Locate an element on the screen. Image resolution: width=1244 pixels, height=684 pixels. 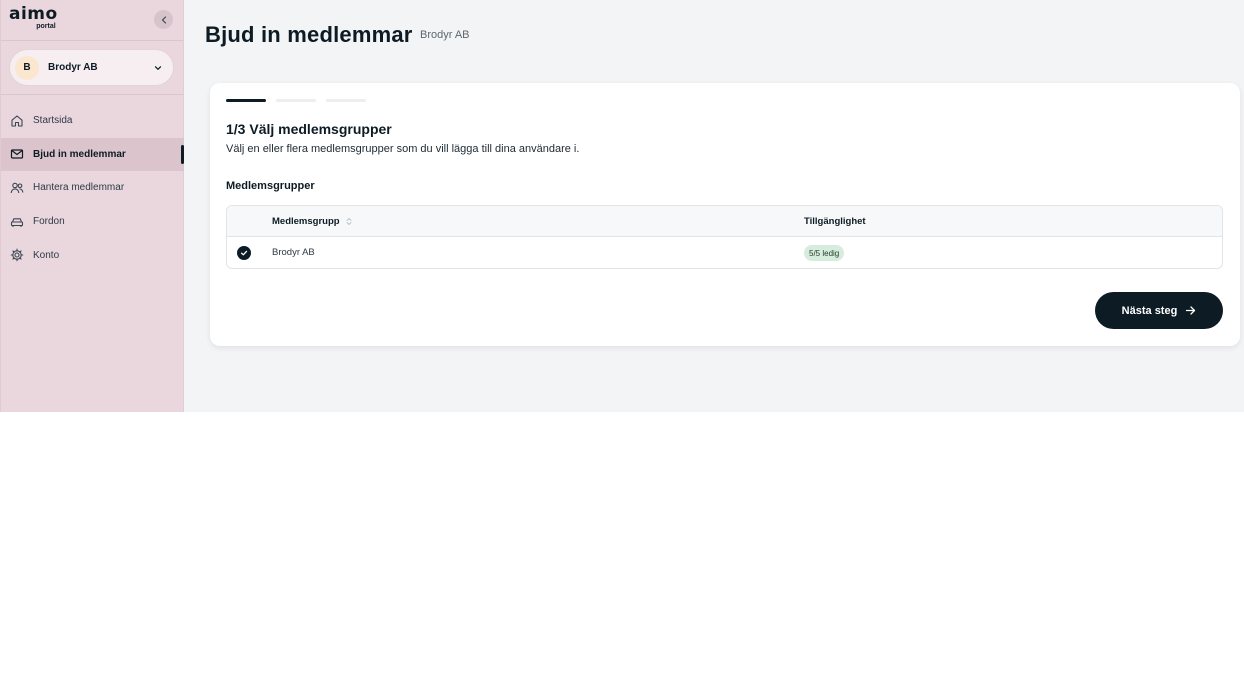
check-icon is located at coordinates (244, 253).